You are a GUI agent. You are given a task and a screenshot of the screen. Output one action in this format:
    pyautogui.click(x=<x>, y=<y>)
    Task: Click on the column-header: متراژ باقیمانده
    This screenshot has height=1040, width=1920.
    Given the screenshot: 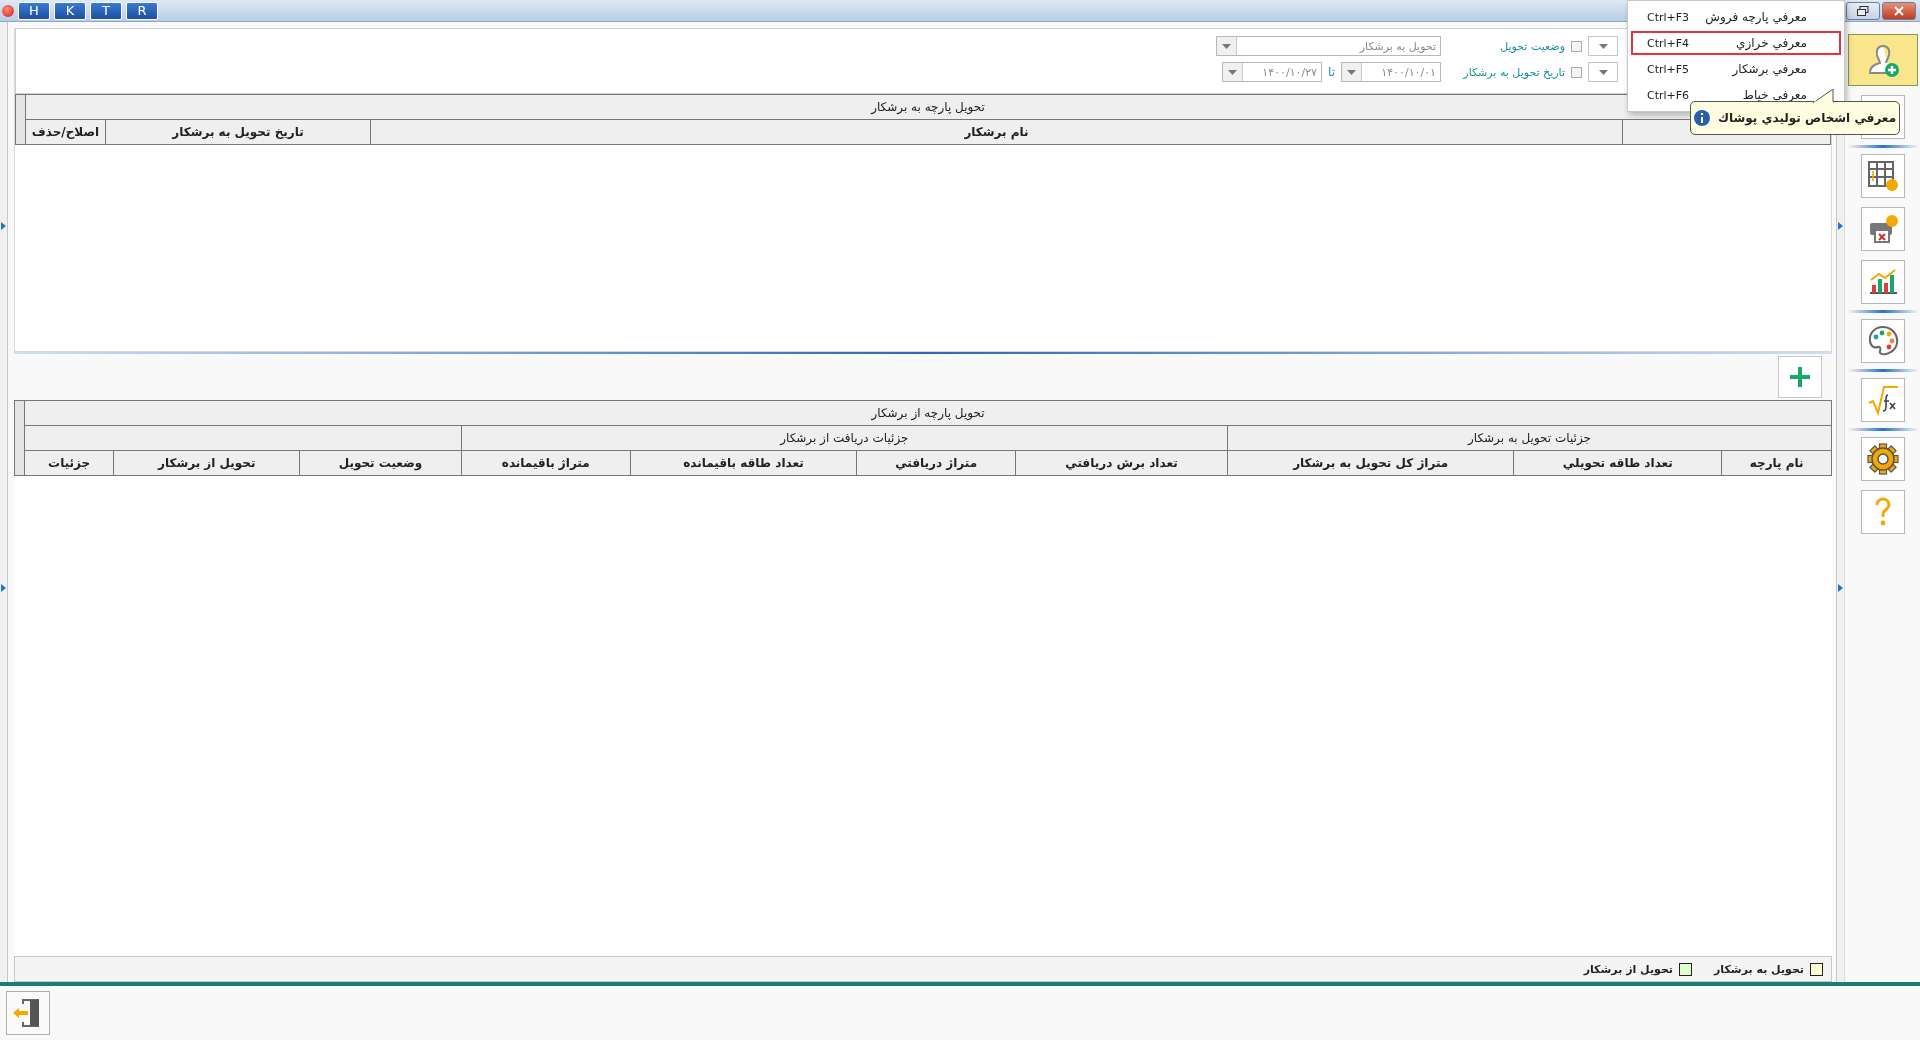 What is the action you would take?
    pyautogui.click(x=546, y=463)
    